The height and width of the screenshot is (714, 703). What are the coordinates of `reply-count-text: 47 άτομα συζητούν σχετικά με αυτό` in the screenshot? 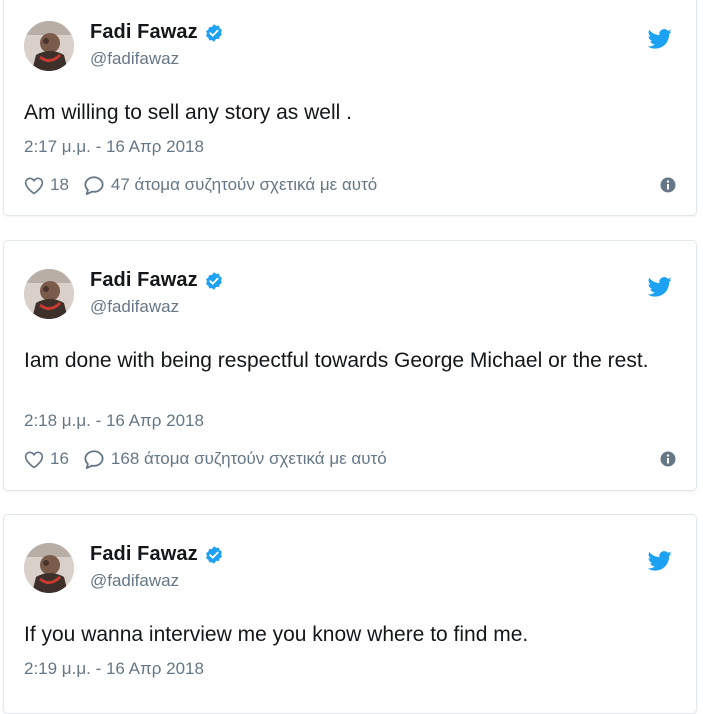 It's located at (244, 184).